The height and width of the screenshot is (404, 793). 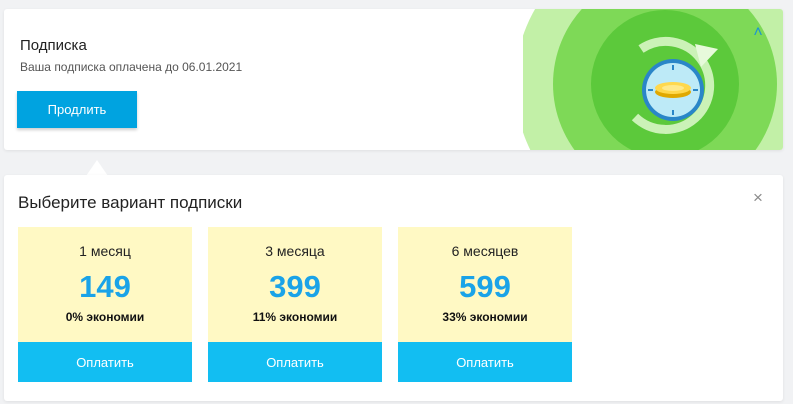 What do you see at coordinates (485, 286) in the screenshot?
I see `plan-price: 599` at bounding box center [485, 286].